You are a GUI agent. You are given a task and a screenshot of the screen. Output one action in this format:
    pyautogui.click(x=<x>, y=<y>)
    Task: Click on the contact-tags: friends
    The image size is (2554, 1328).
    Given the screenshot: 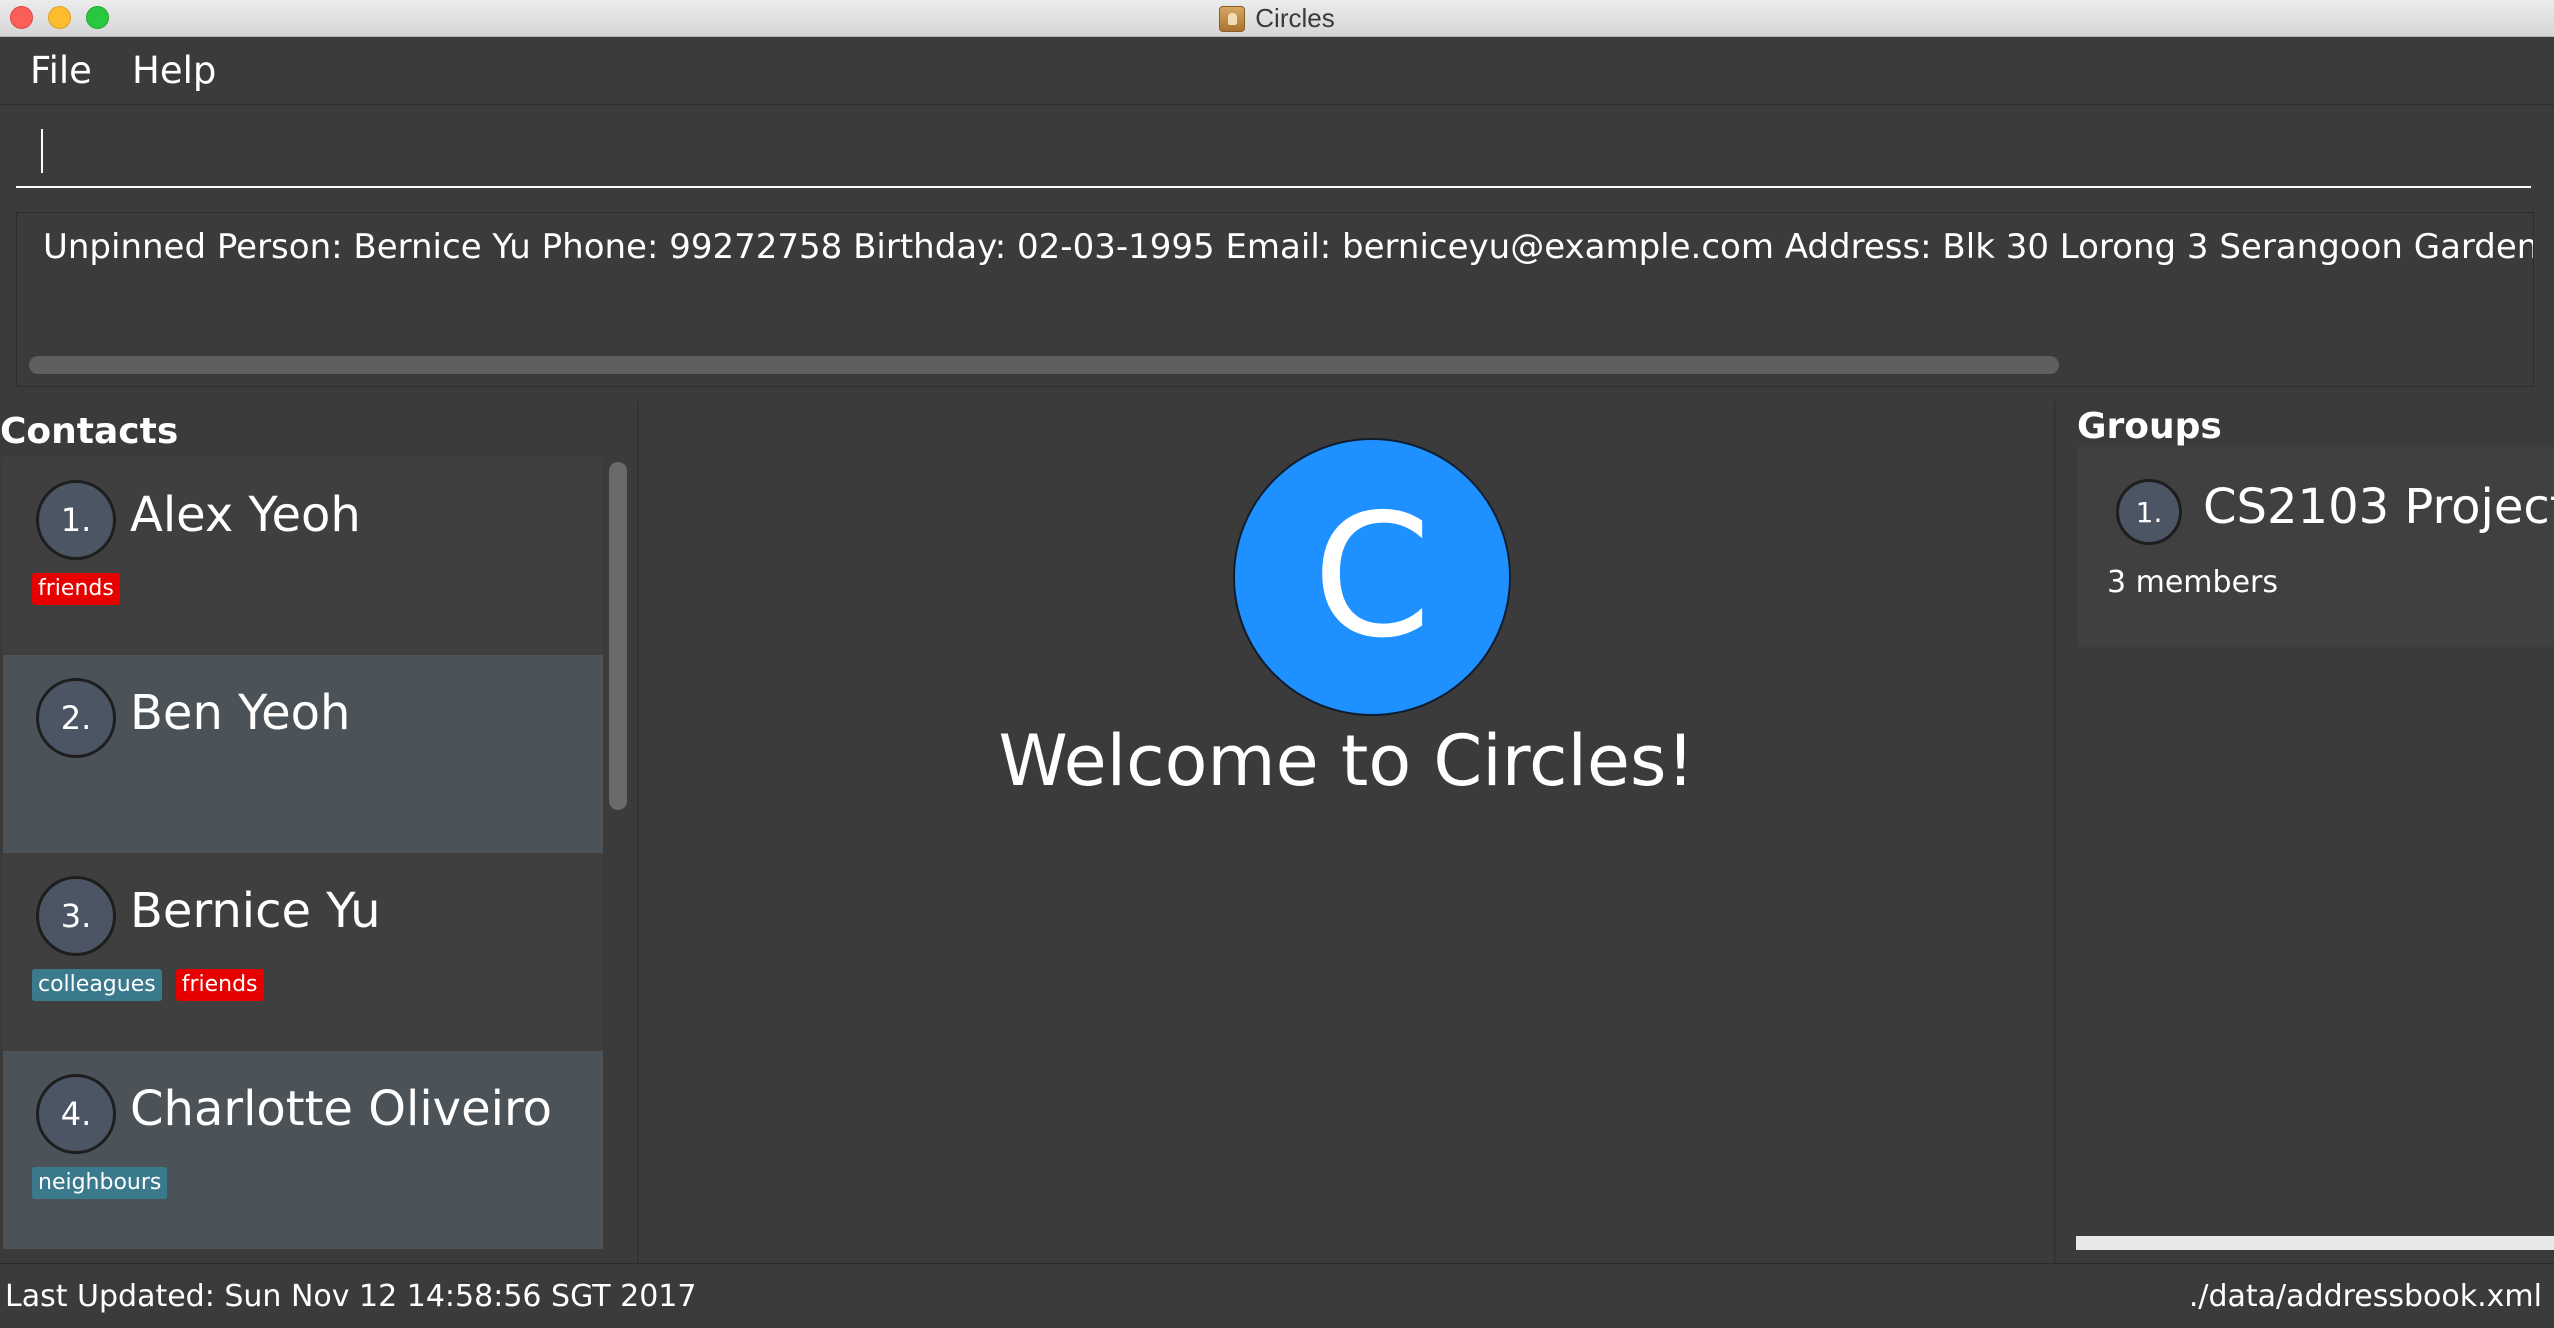 What is the action you would take?
    pyautogui.click(x=76, y=589)
    